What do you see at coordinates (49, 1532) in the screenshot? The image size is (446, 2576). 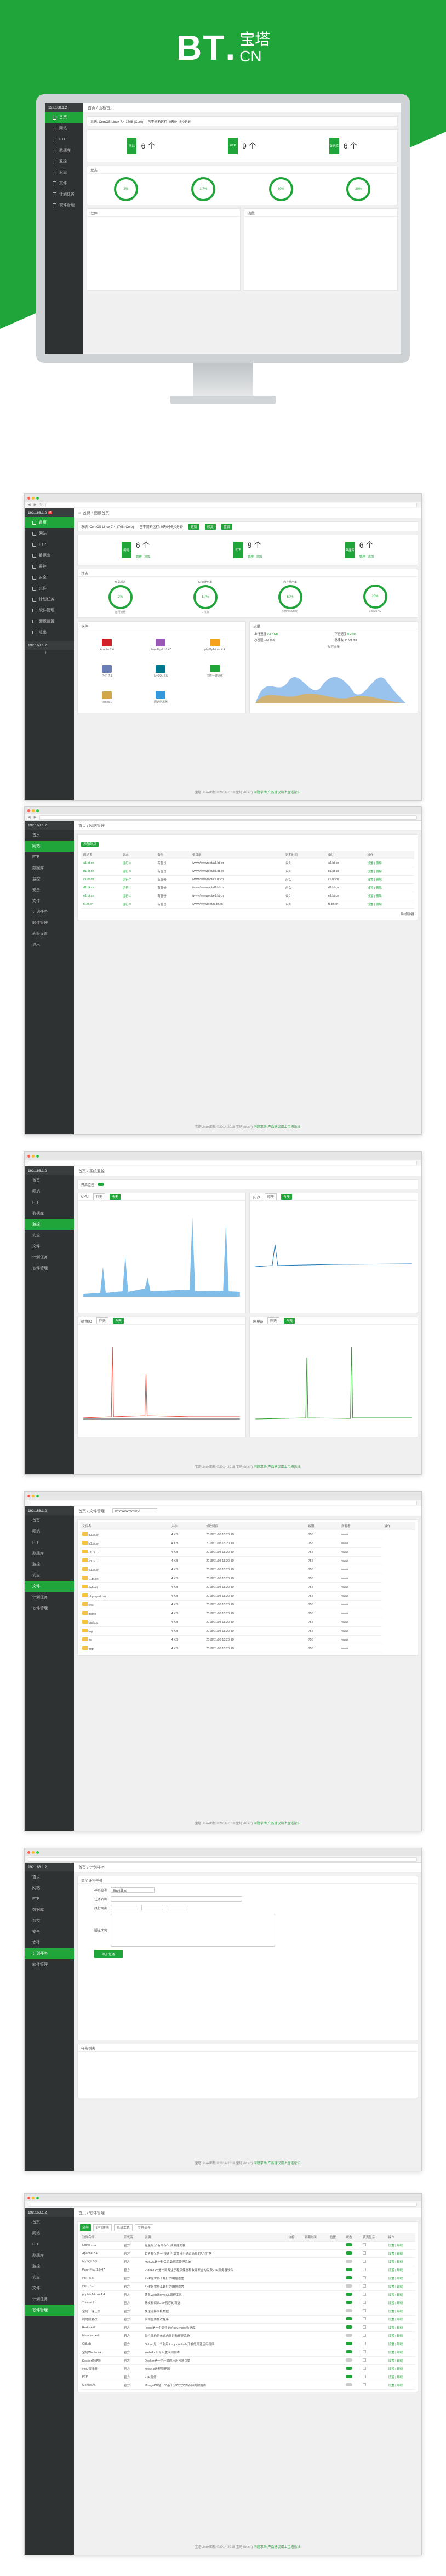 I see `sidebar-item-site: 网站` at bounding box center [49, 1532].